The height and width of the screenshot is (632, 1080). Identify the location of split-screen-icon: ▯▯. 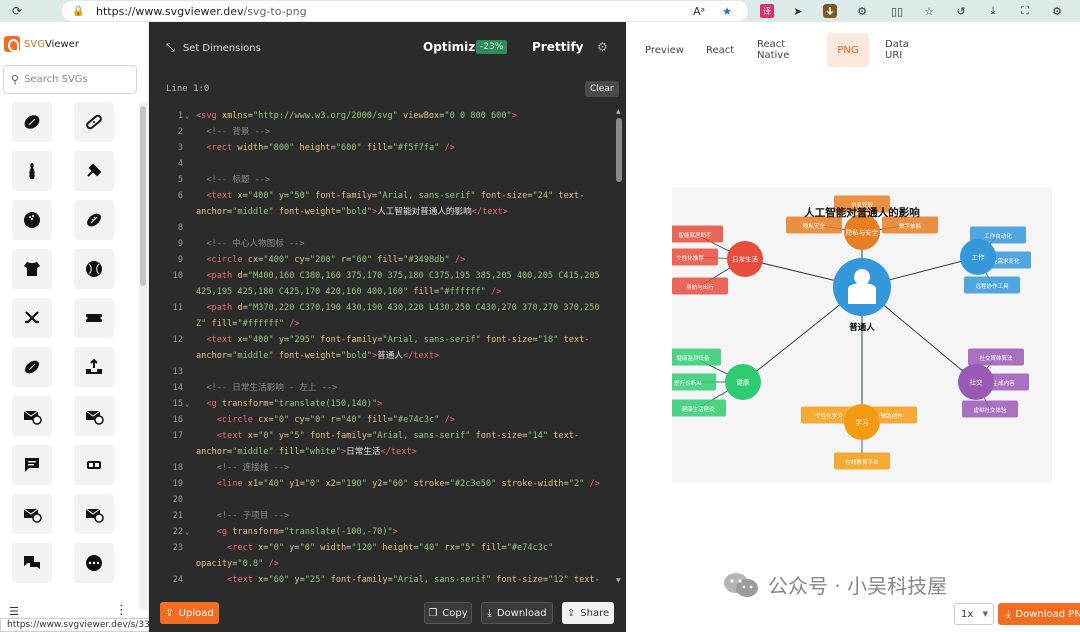
(897, 11).